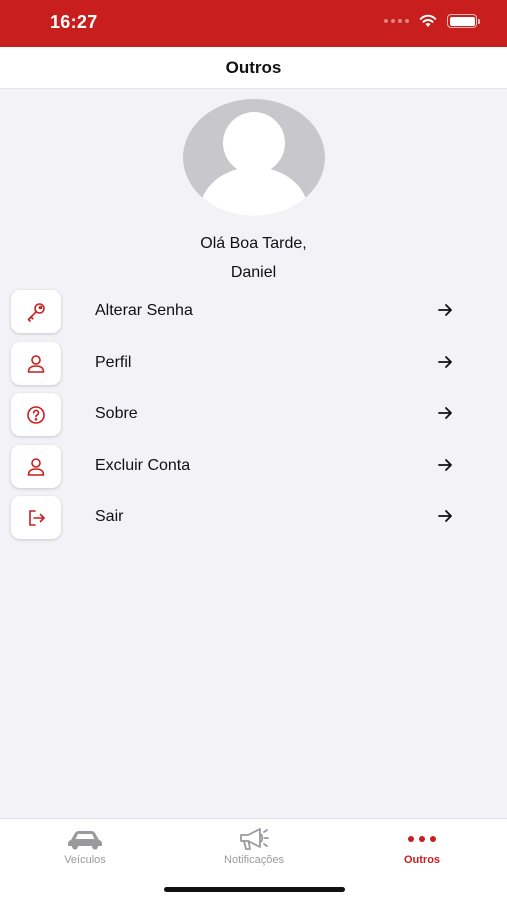 The width and height of the screenshot is (507, 900). What do you see at coordinates (109, 516) in the screenshot?
I see `menu-item-label: Sair` at bounding box center [109, 516].